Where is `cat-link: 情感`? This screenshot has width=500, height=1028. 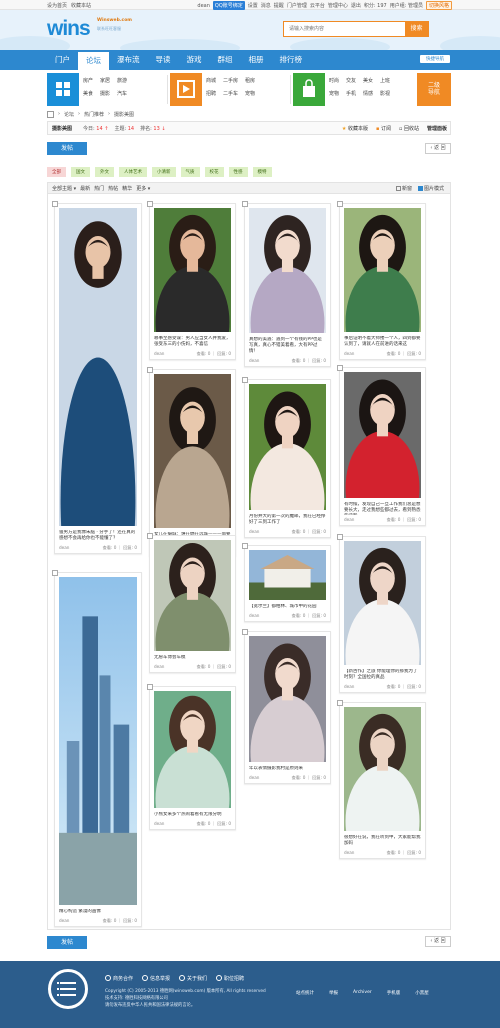
cat-link: 情感 is located at coordinates (368, 93).